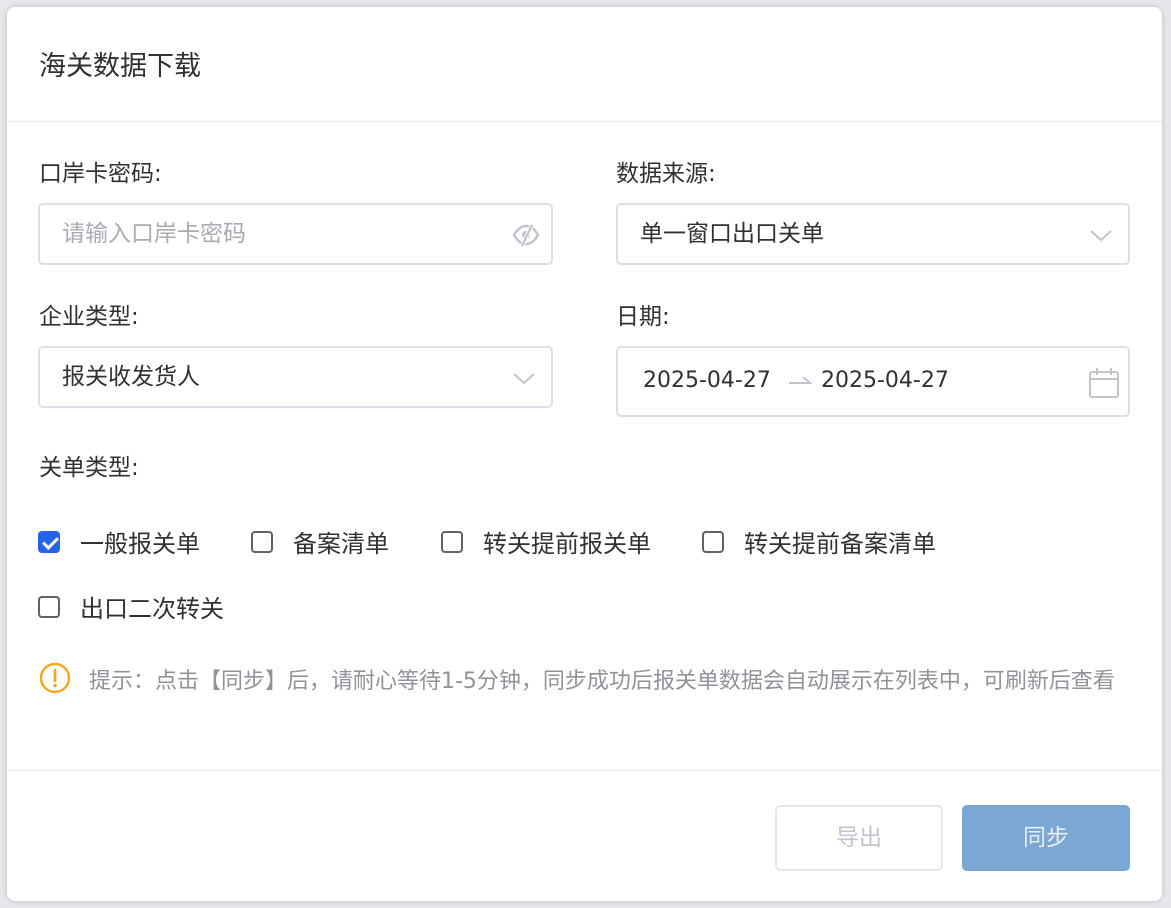  What do you see at coordinates (295, 234) in the screenshot?
I see `password-field: 请输入口岸卡密码` at bounding box center [295, 234].